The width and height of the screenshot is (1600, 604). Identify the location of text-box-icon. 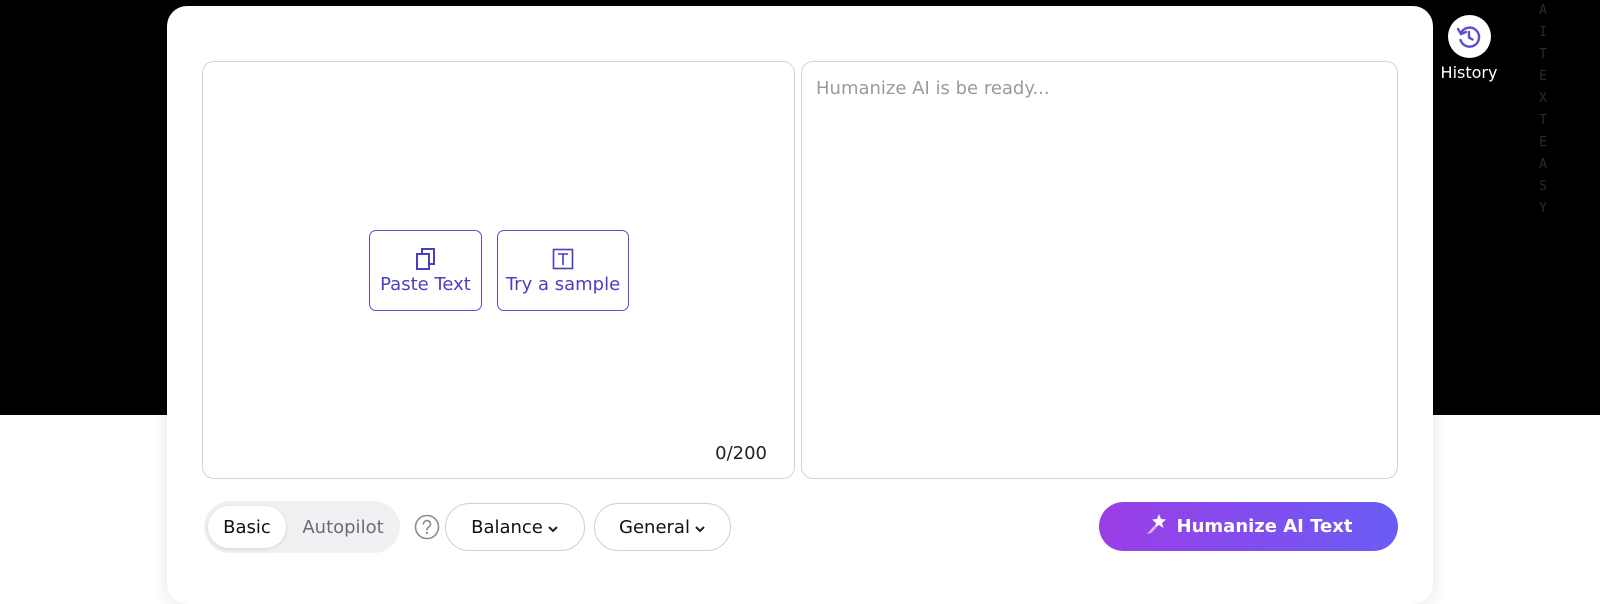
(563, 259).